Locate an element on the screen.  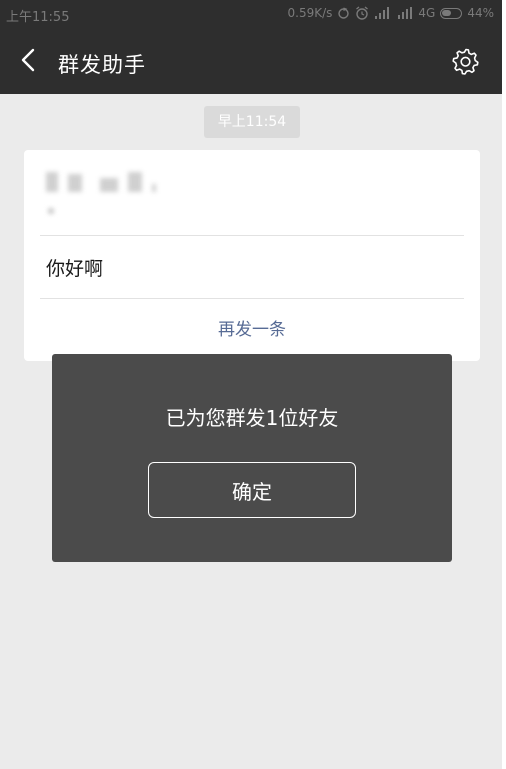
chevron-left-icon is located at coordinates (29, 60).